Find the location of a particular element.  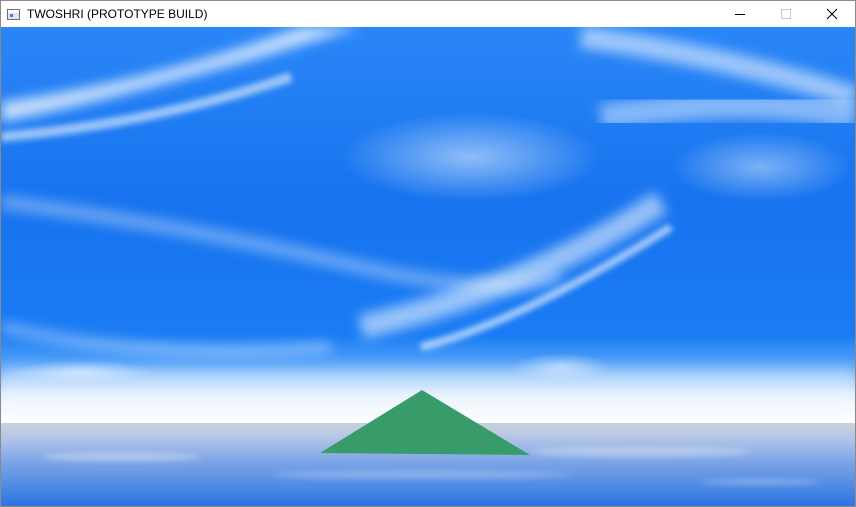

maximize-button is located at coordinates (786, 14).